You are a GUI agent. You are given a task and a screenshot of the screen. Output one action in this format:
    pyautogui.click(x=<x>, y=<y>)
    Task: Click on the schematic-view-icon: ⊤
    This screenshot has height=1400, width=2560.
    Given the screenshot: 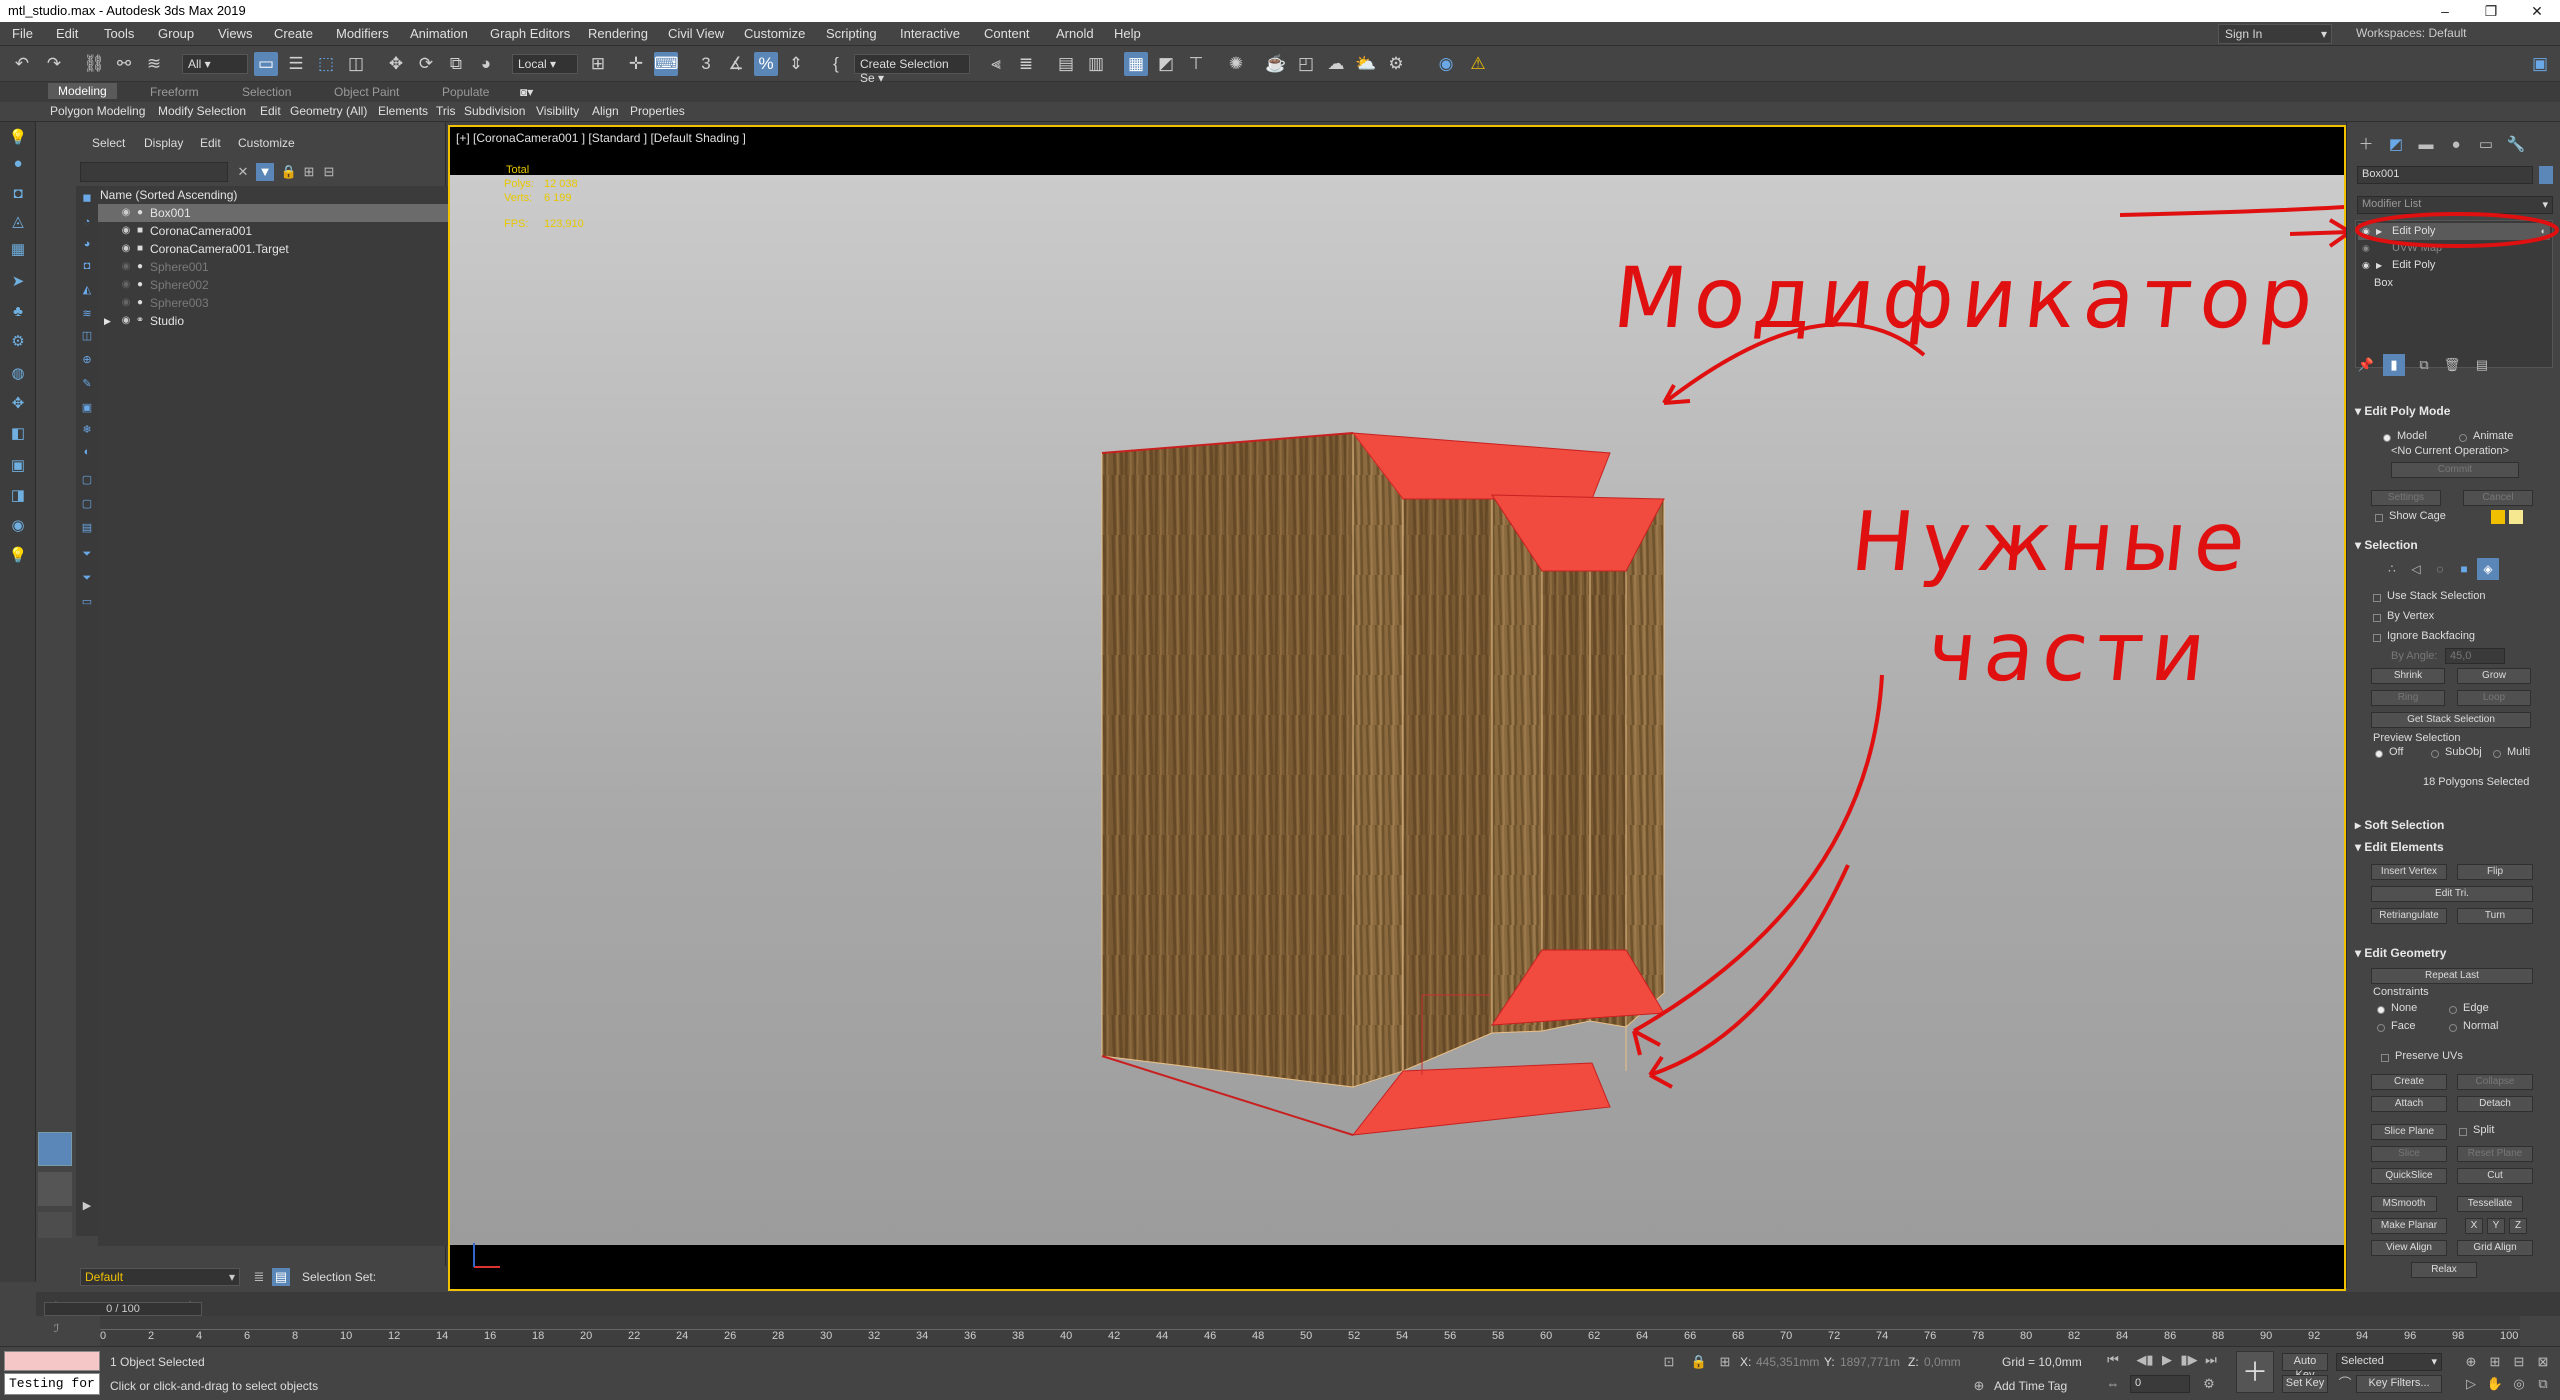 What is the action you would take?
    pyautogui.click(x=1196, y=64)
    